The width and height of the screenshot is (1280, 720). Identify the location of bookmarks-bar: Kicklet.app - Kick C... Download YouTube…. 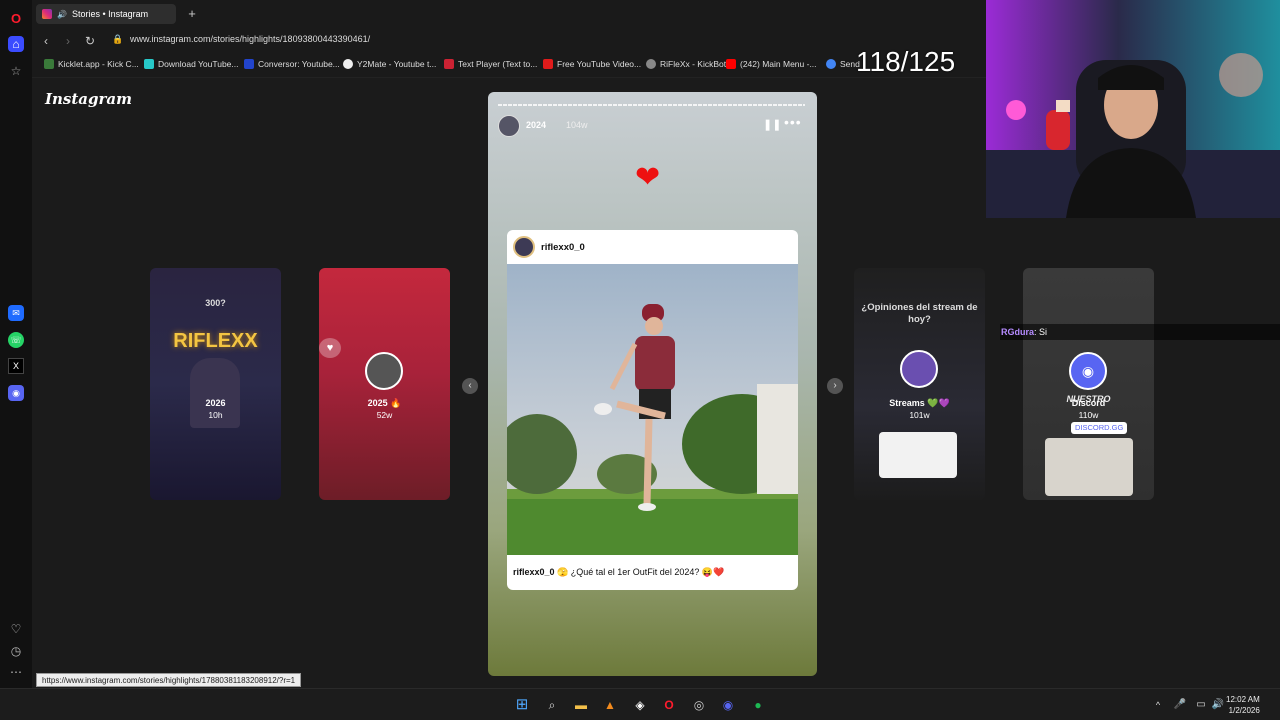
(509, 66).